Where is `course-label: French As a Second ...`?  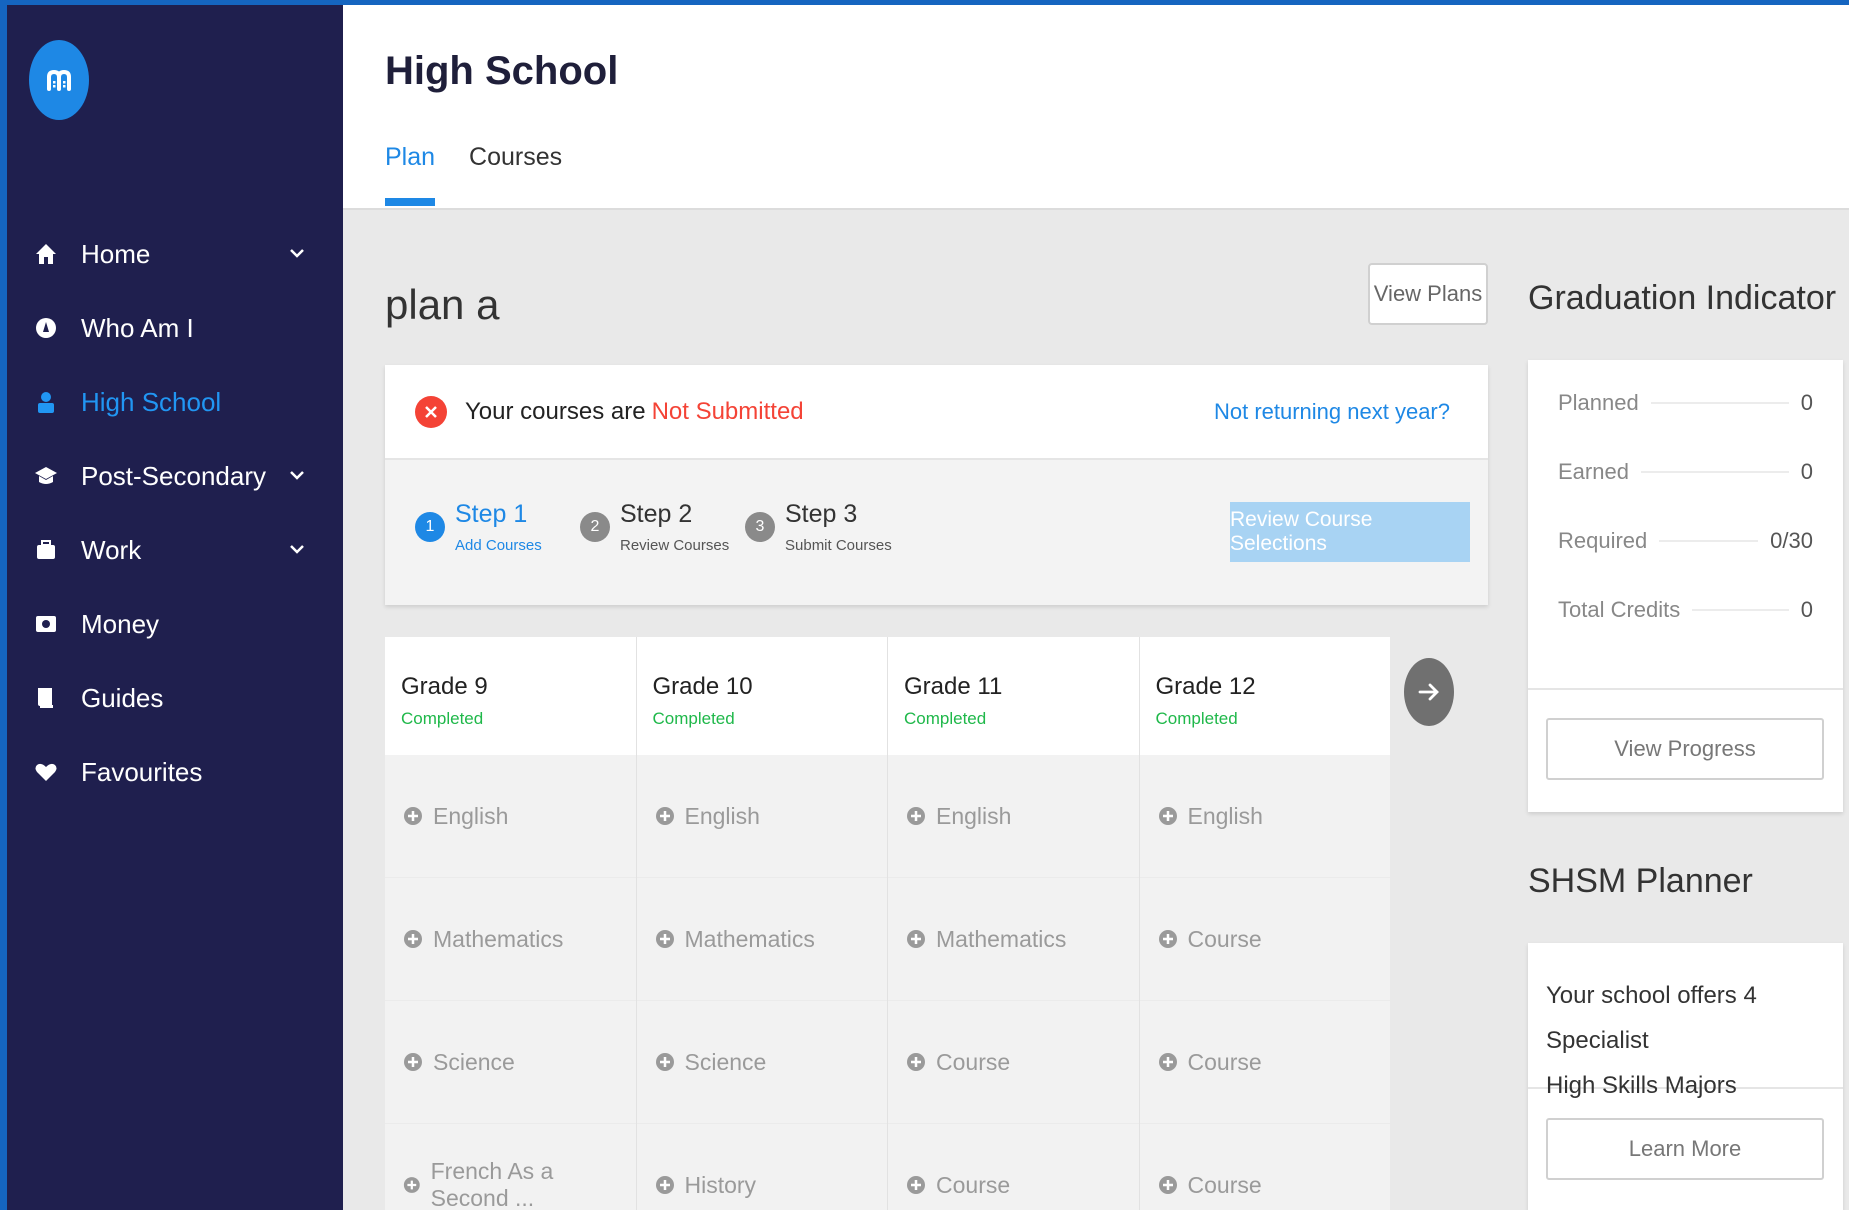 course-label: French As a Second ... is located at coordinates (492, 1184).